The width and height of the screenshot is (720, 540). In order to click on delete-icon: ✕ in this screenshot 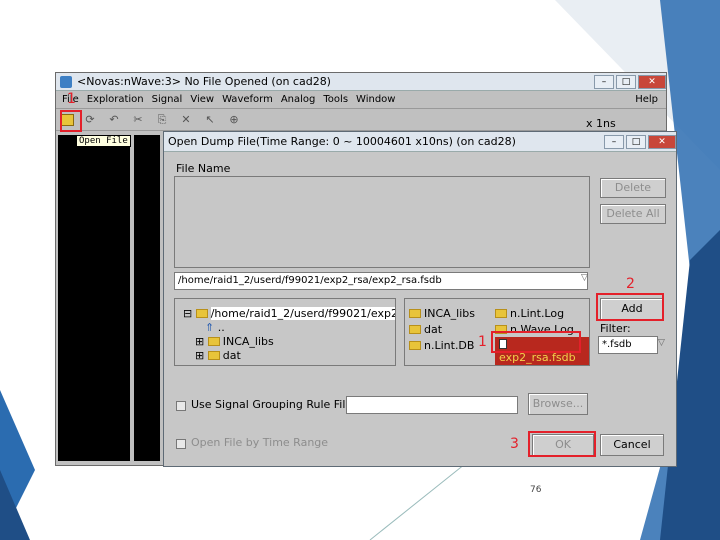, I will do `click(186, 120)`.